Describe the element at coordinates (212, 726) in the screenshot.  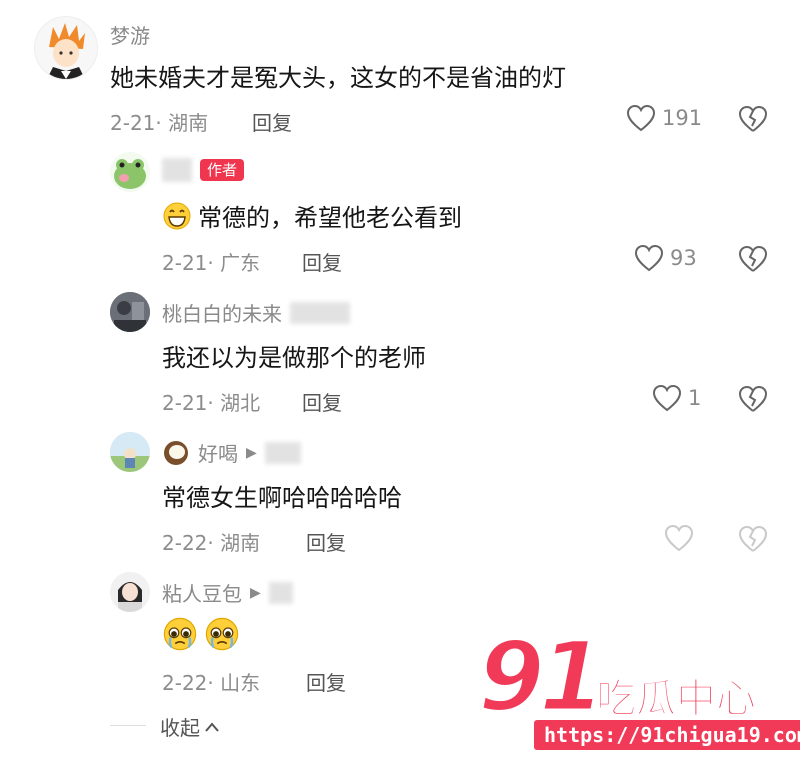
I see `chevron-up-icon` at that location.